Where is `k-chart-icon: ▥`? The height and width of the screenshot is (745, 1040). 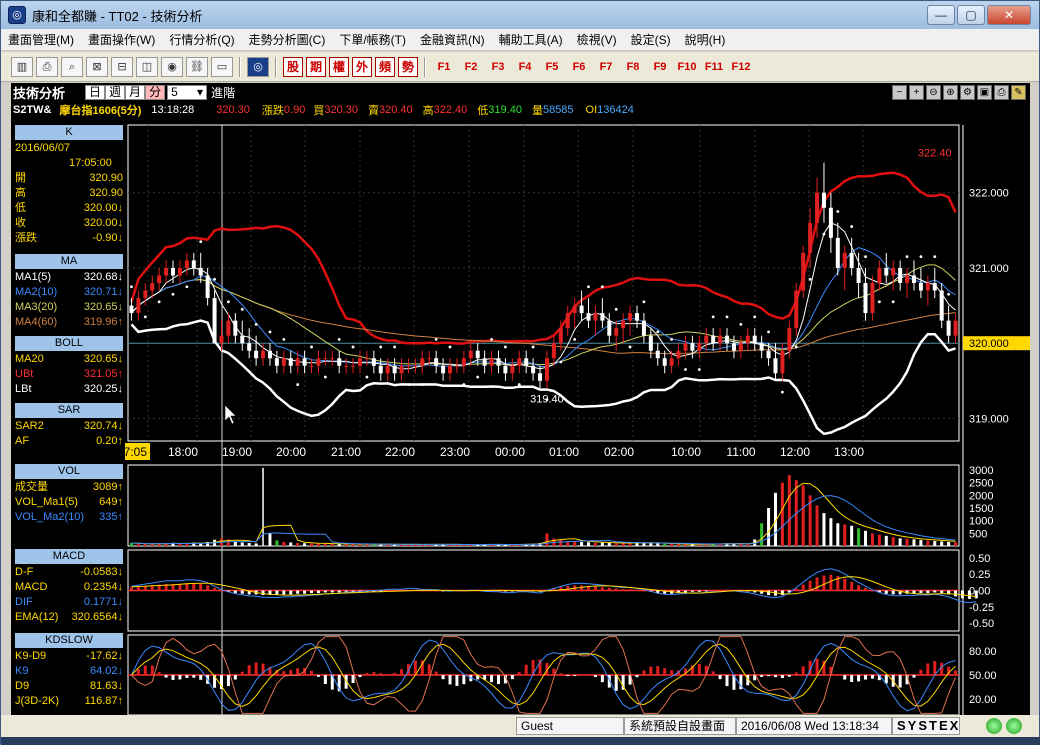
k-chart-icon: ▥ is located at coordinates (22, 66).